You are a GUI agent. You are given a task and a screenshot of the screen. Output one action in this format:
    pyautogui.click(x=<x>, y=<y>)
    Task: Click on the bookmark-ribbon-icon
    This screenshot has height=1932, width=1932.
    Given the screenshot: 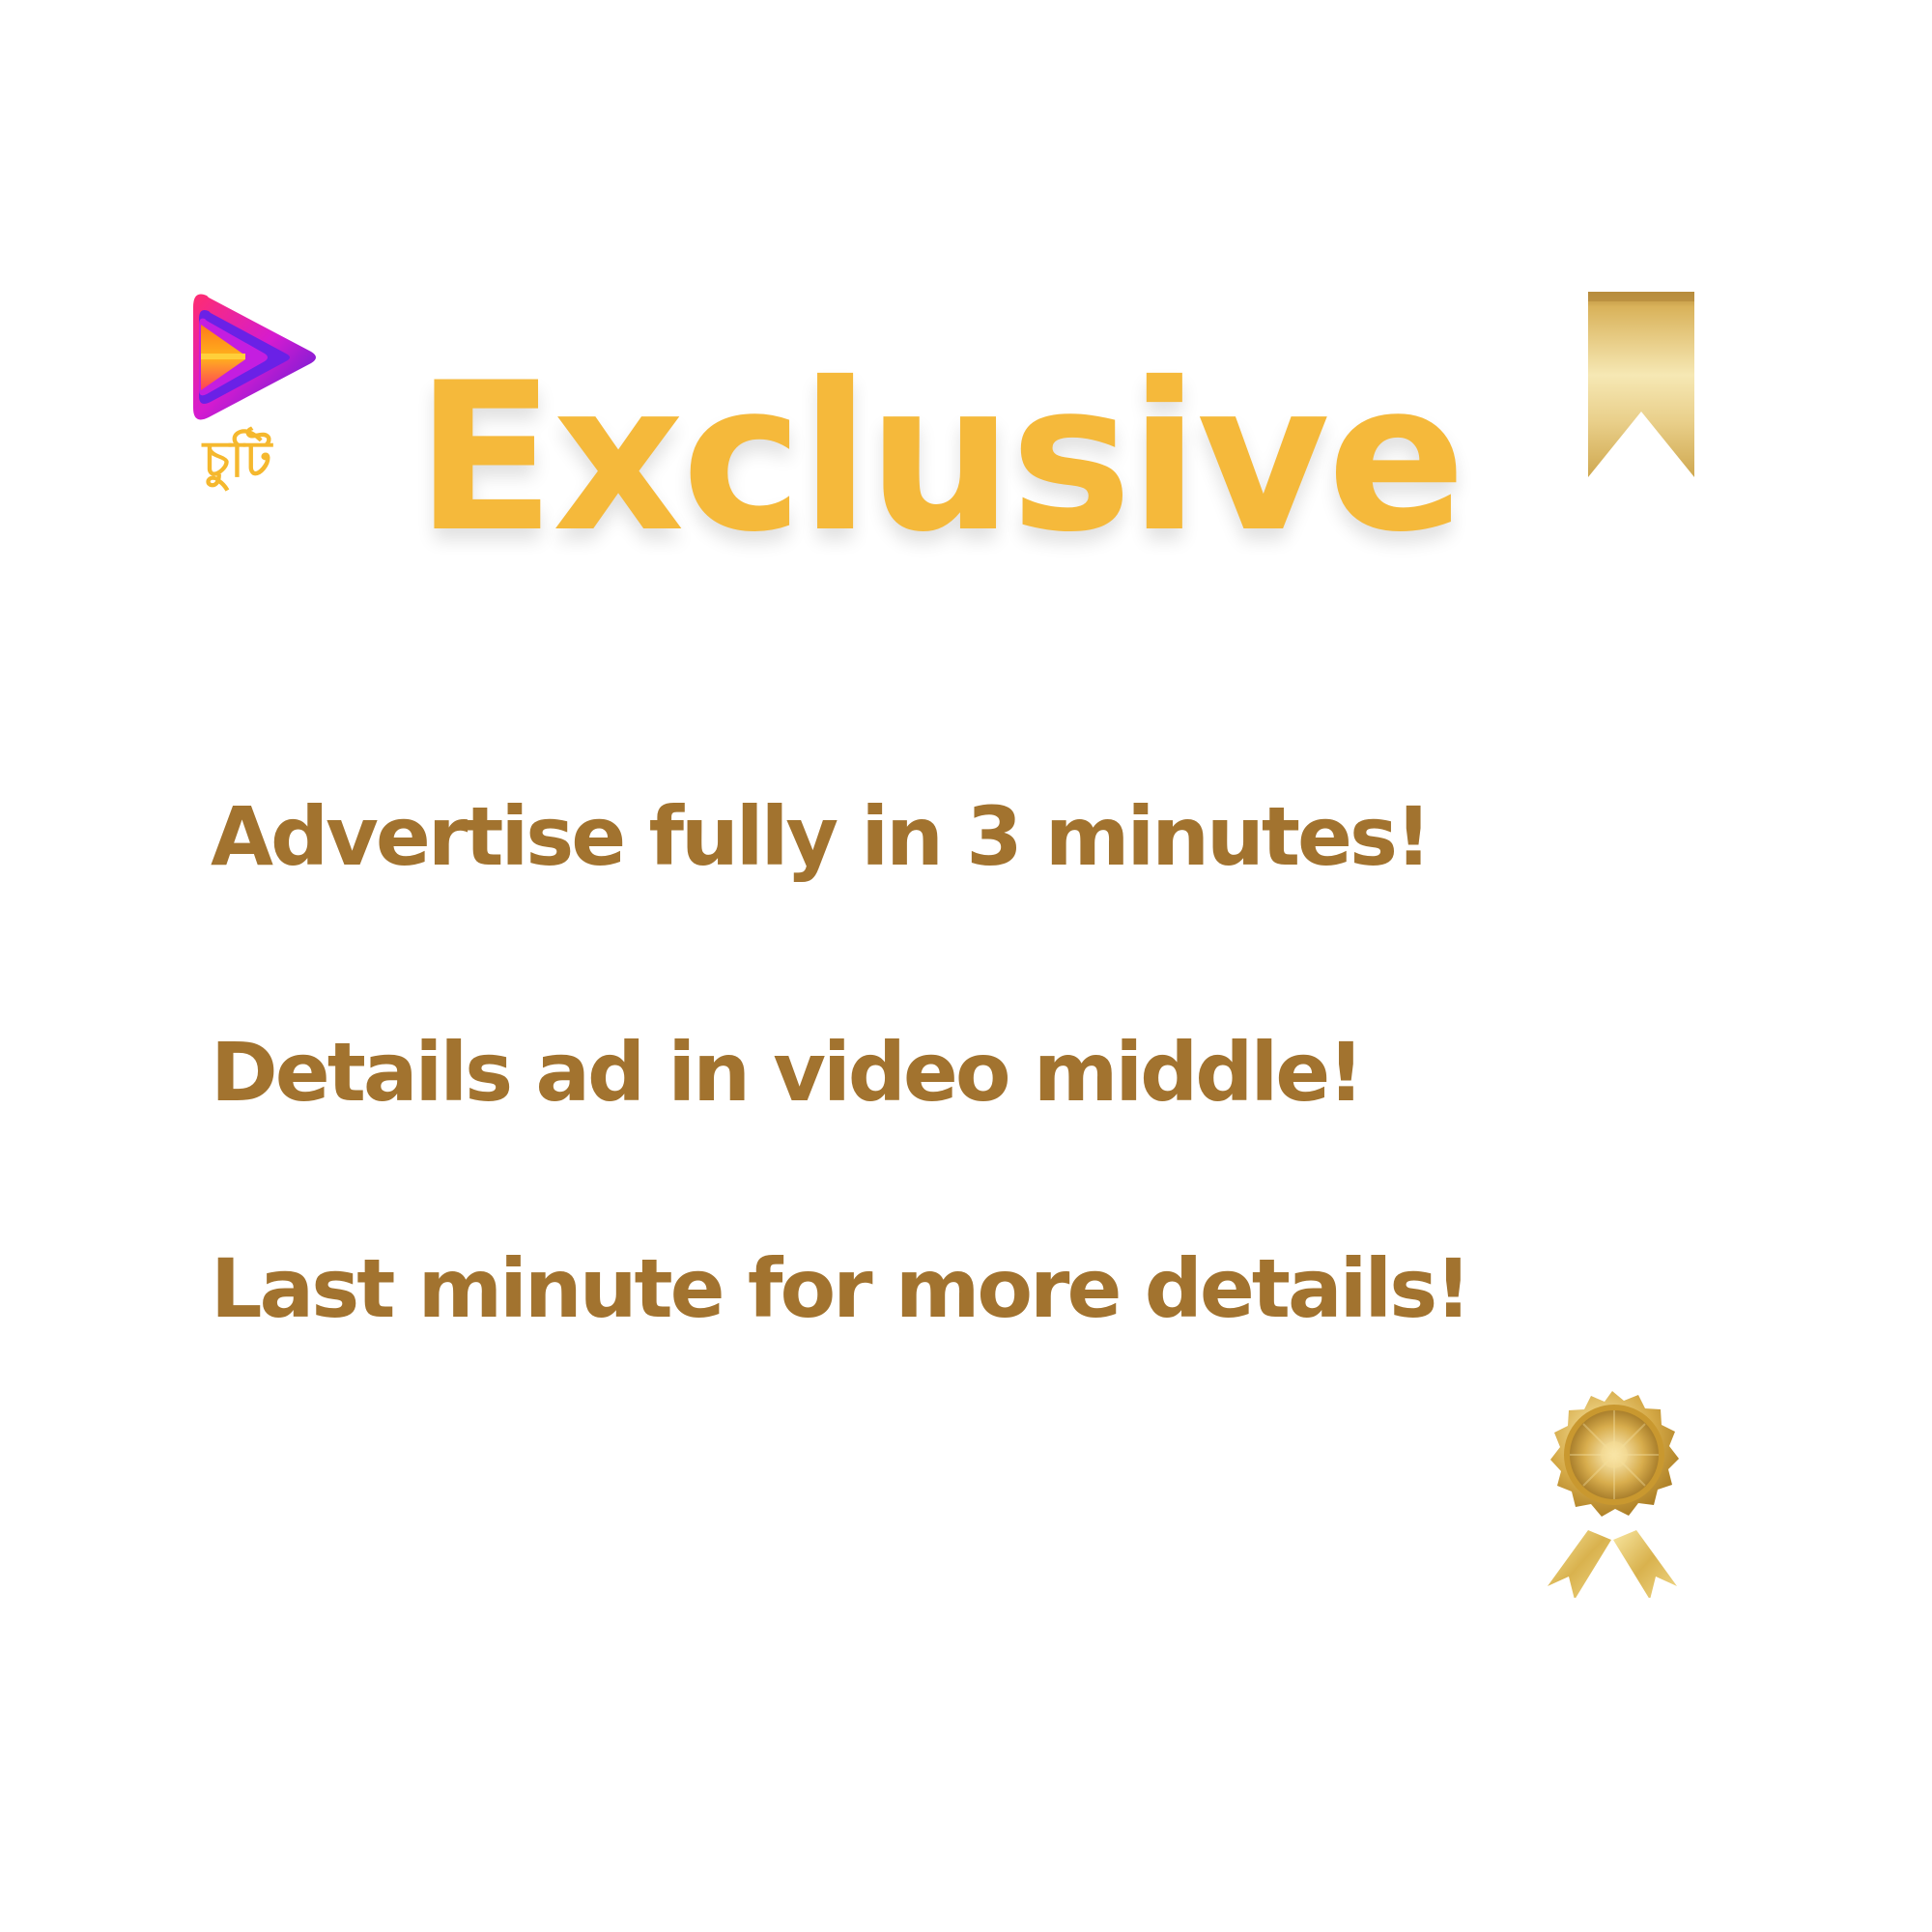 What is the action you would take?
    pyautogui.click(x=1641, y=384)
    